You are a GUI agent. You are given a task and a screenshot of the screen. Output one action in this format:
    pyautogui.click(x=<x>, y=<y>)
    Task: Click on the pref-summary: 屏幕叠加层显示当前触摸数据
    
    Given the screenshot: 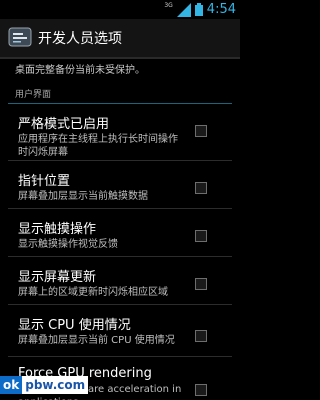 What is the action you would take?
    pyautogui.click(x=83, y=196)
    